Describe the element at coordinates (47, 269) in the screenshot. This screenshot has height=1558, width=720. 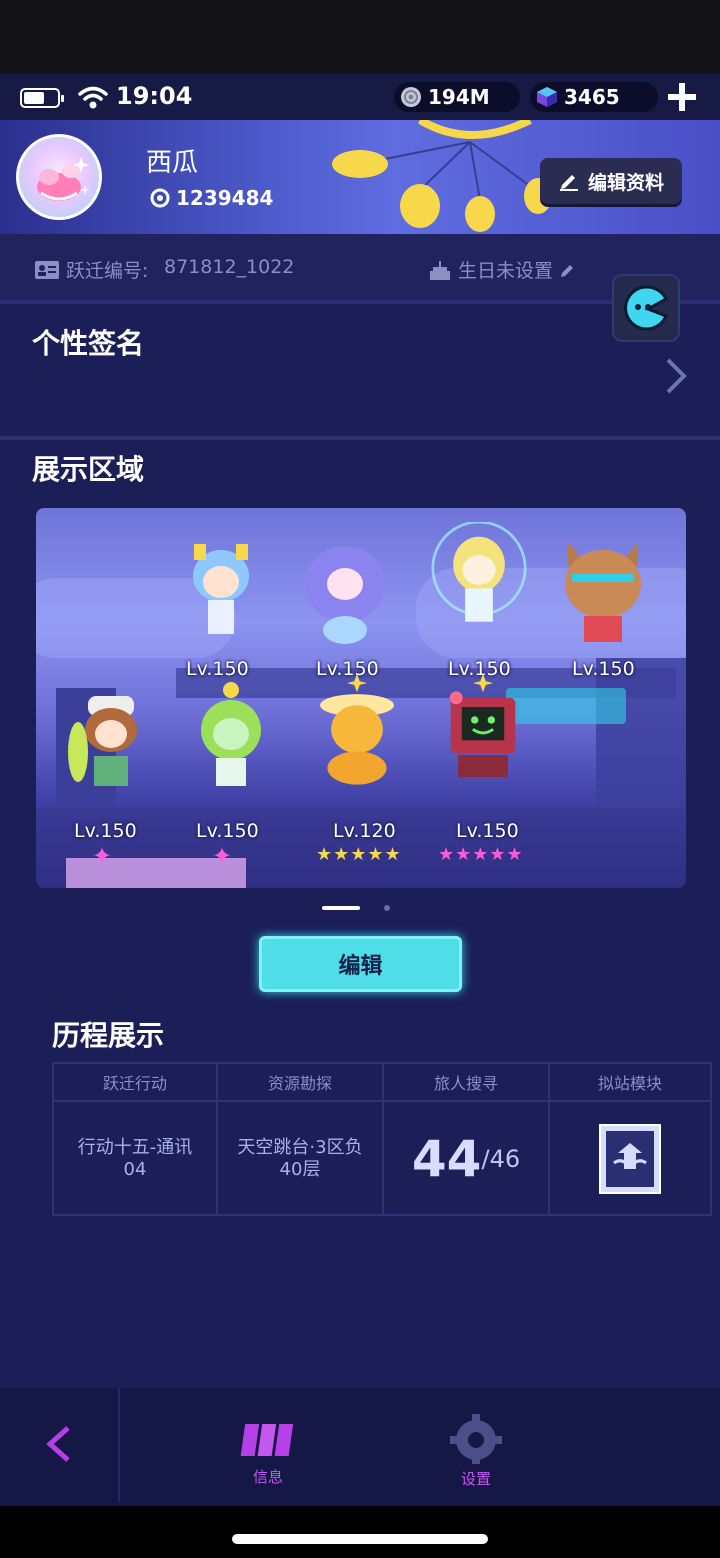
I see `id-card-icon` at that location.